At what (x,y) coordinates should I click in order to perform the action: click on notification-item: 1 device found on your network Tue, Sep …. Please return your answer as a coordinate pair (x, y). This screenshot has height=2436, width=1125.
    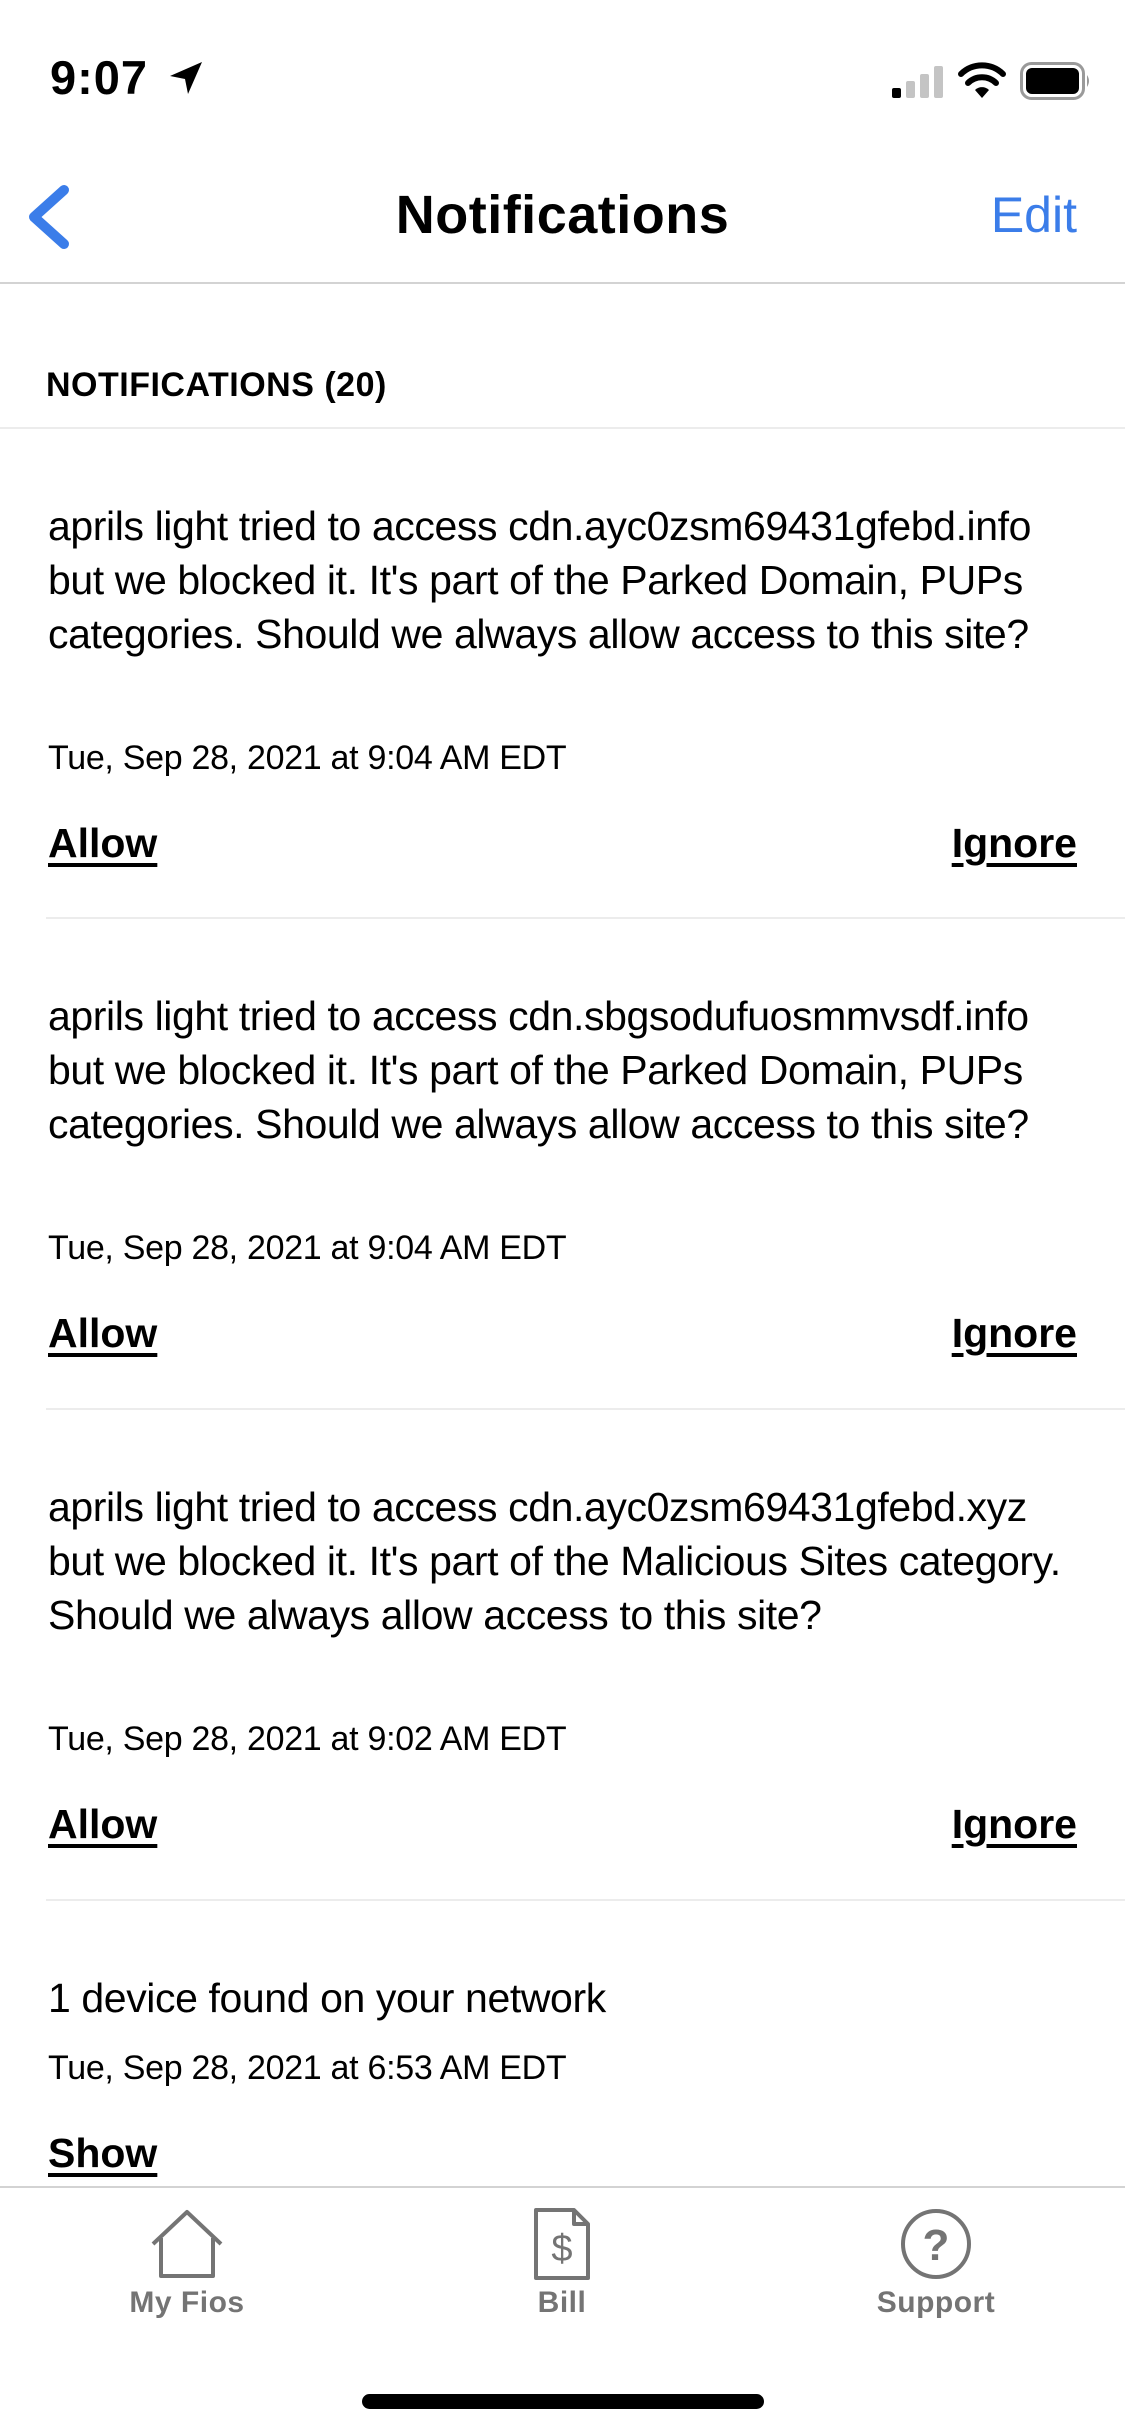
    Looking at the image, I should click on (562, 2043).